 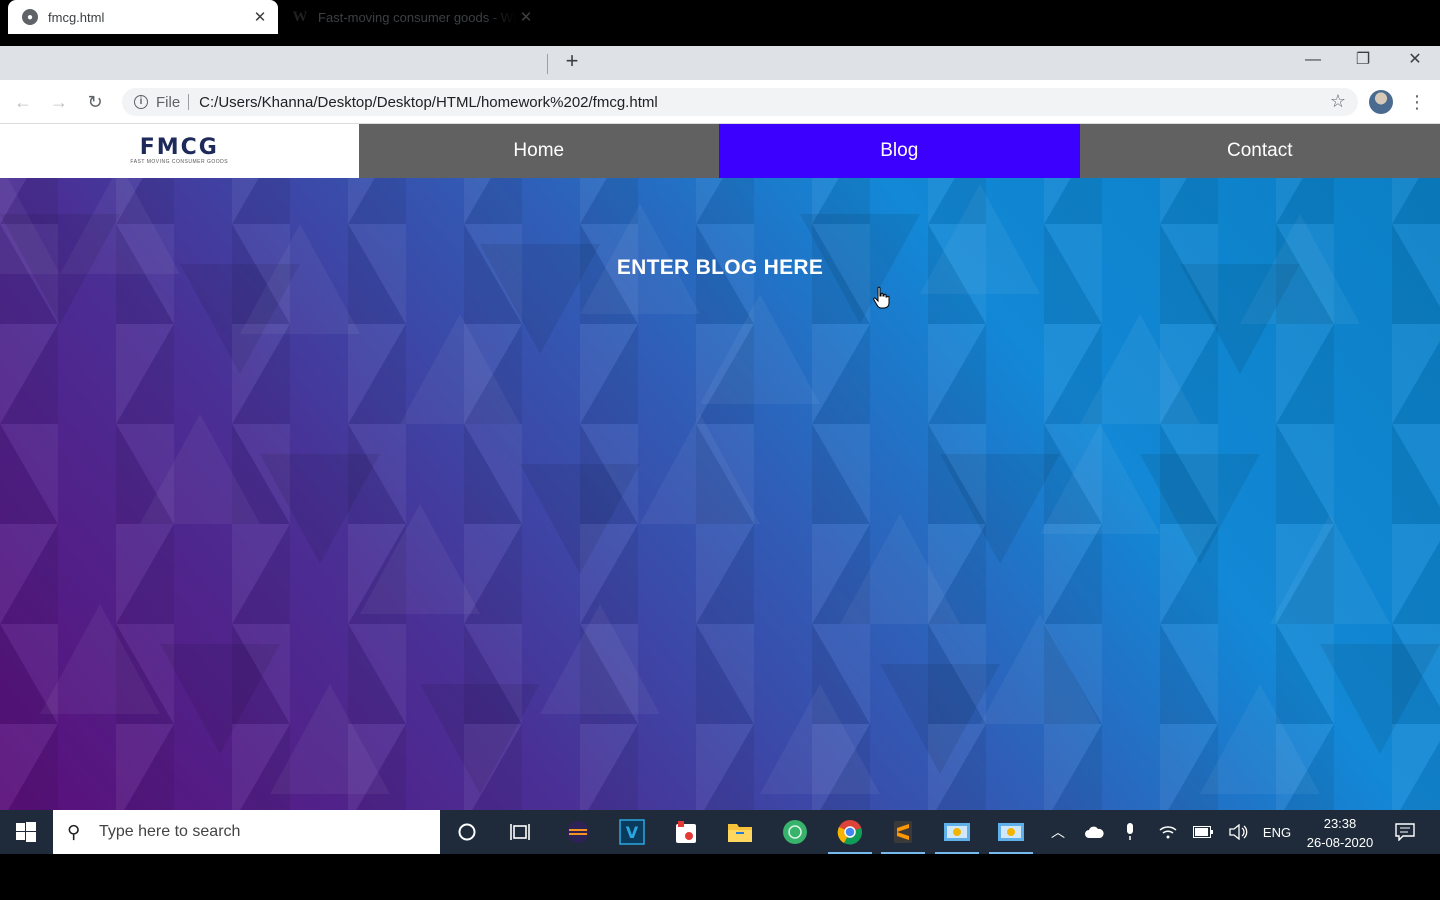 What do you see at coordinates (521, 832) in the screenshot?
I see `task-view-icon` at bounding box center [521, 832].